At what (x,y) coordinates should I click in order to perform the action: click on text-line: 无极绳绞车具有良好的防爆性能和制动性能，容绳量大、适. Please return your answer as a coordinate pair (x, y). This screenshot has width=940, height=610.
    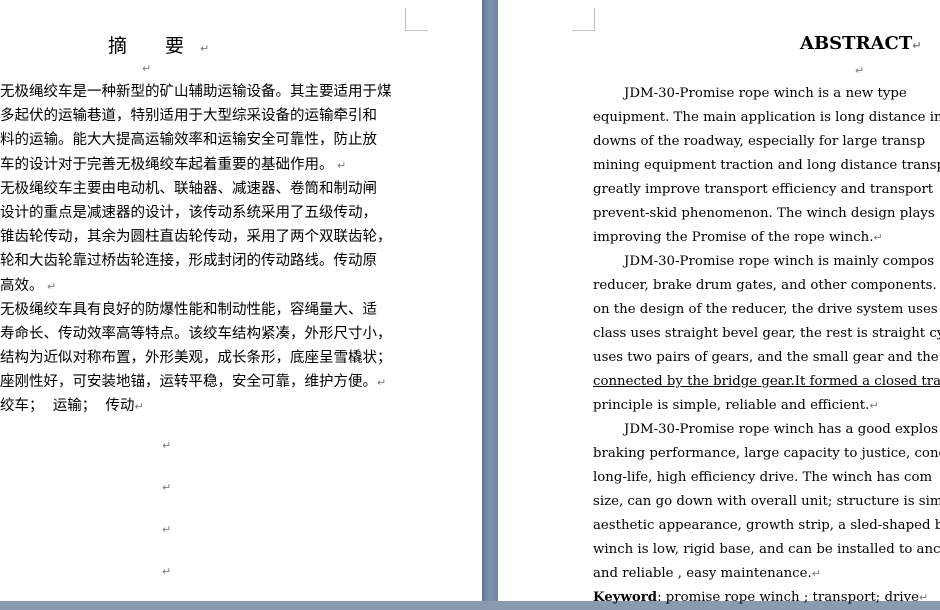
    Looking at the image, I should click on (188, 309).